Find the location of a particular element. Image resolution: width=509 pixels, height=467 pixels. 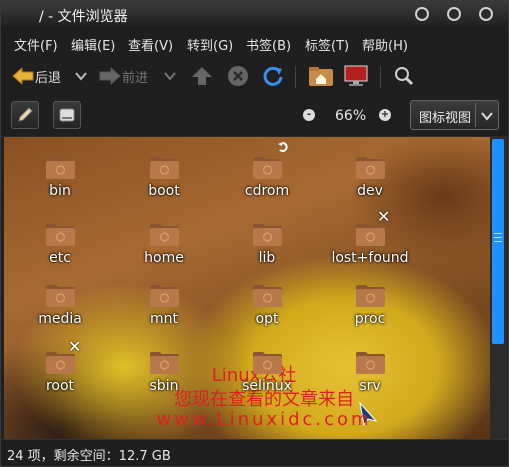

back-history-dropdown is located at coordinates (81, 76).